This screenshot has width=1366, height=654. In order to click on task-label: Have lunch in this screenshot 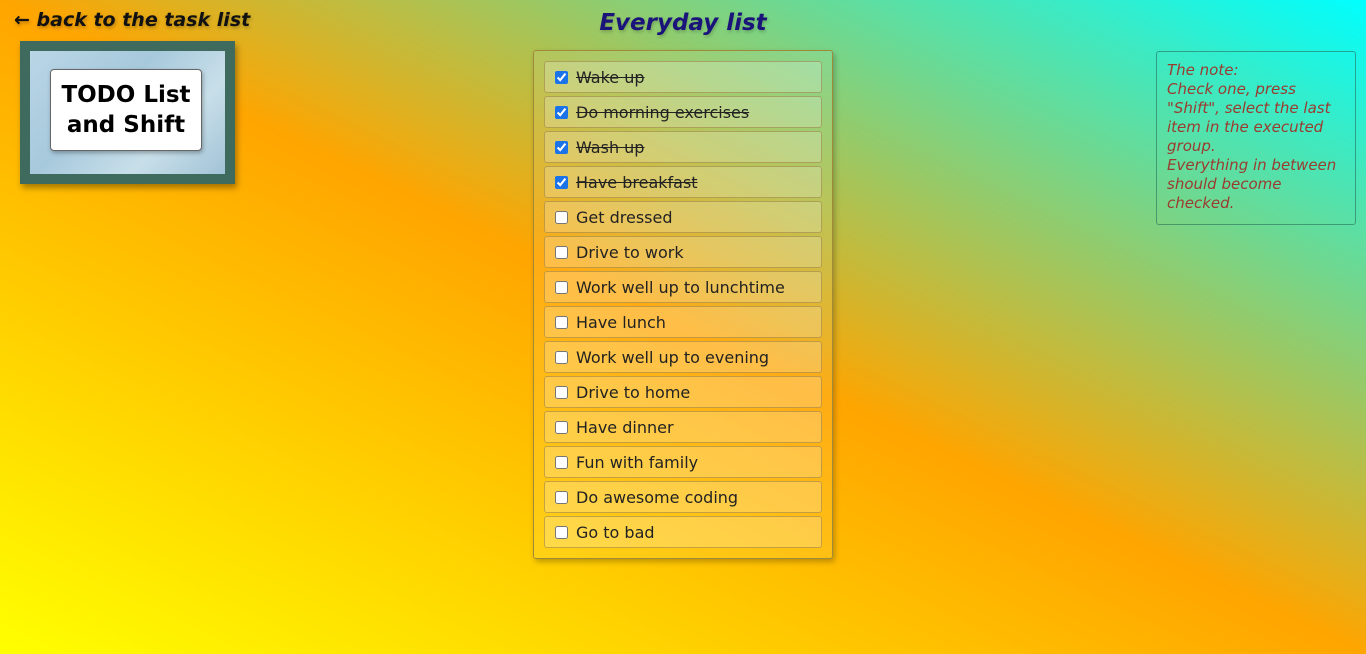, I will do `click(621, 322)`.